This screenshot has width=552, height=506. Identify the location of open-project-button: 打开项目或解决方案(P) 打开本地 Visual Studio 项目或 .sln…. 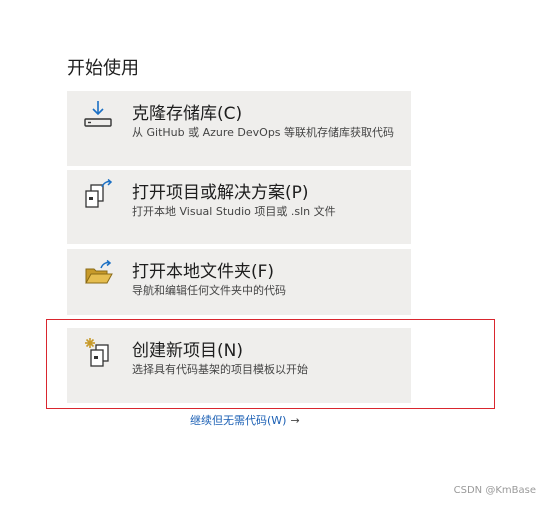
(239, 207).